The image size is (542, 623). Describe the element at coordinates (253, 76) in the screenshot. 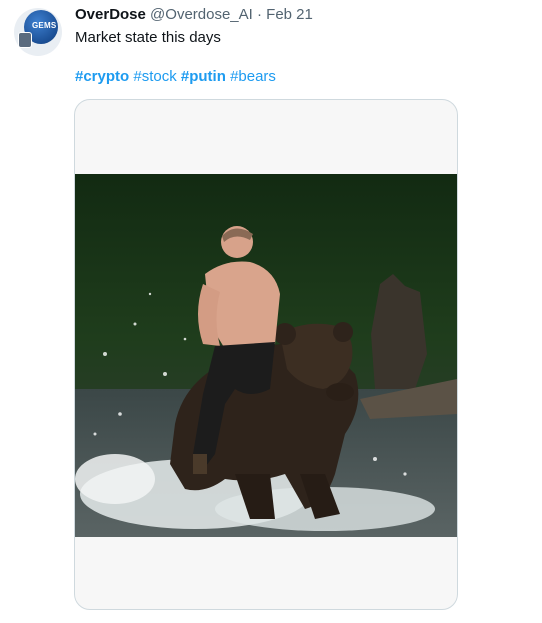

I see `hashtag-bears: #bears` at that location.